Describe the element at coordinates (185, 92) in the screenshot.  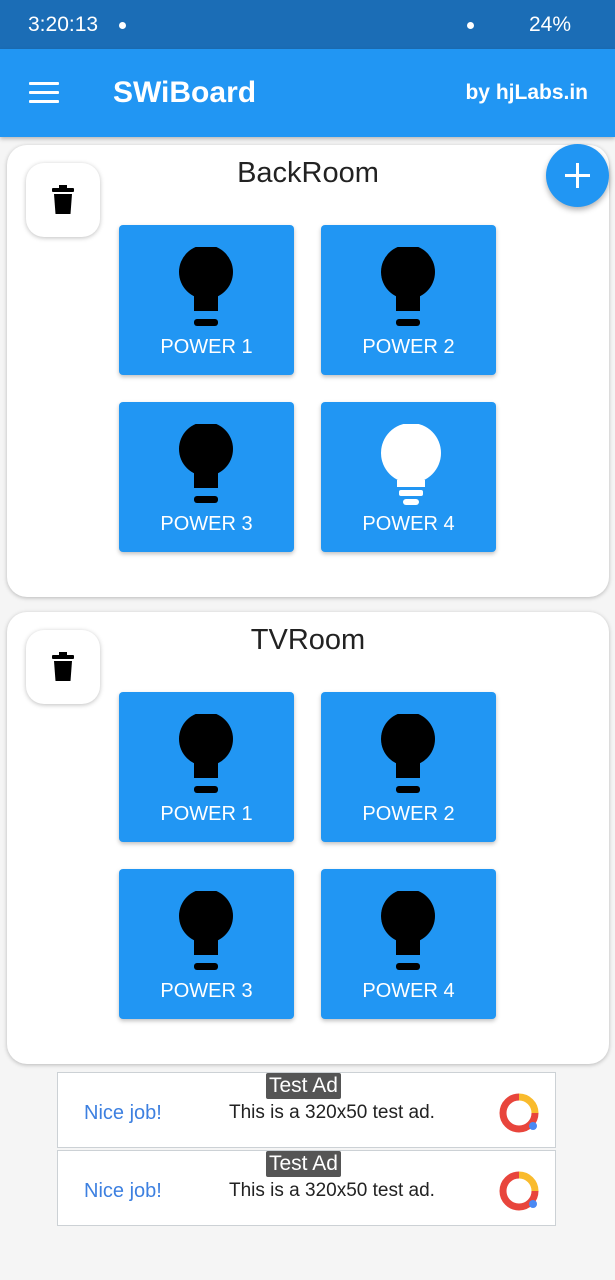
I see `app-title: SWiBoard` at that location.